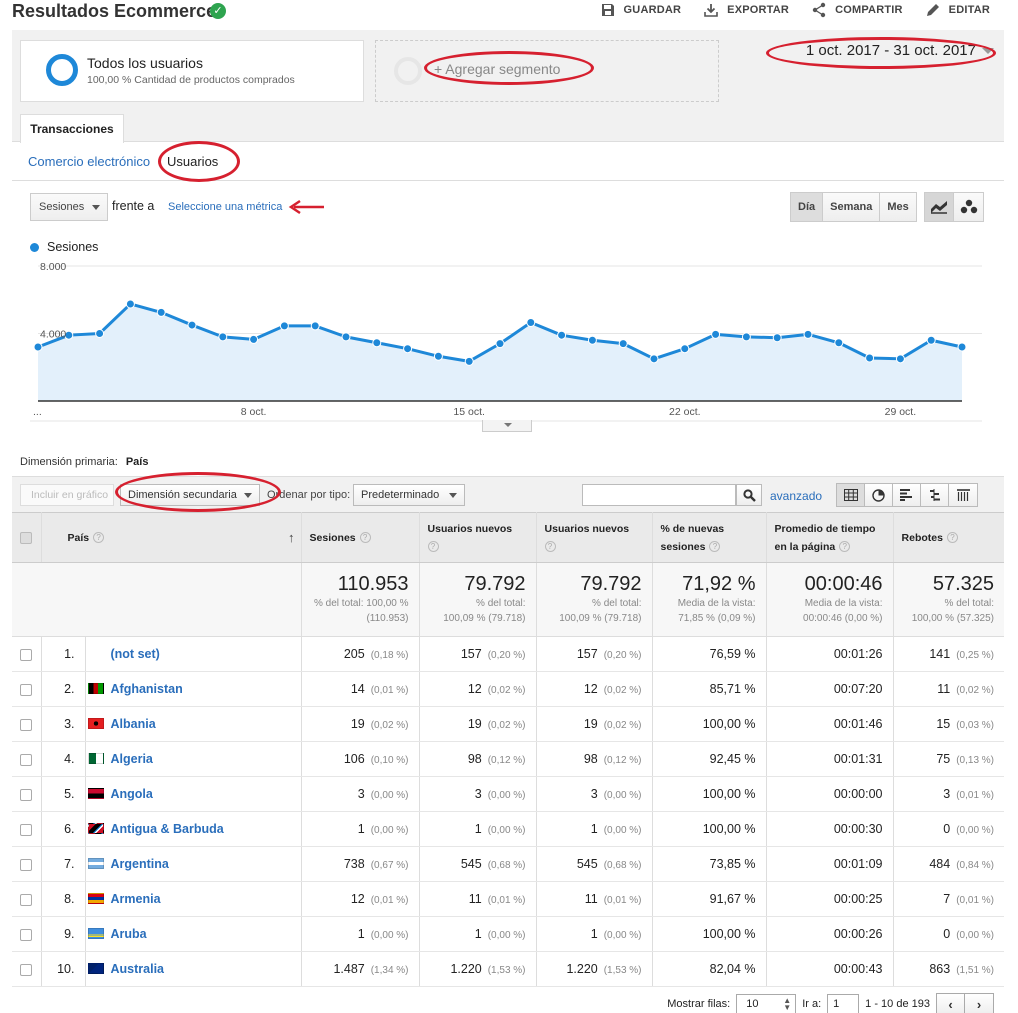  Describe the element at coordinates (471, 654) in the screenshot. I see `new-users-value: 157` at that location.